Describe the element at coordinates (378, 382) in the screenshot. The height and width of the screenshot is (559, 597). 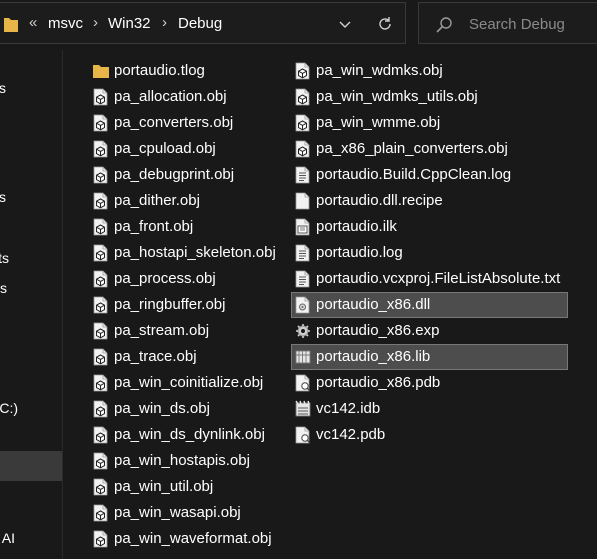
I see `file-name: portaudio_x86.pdb` at that location.